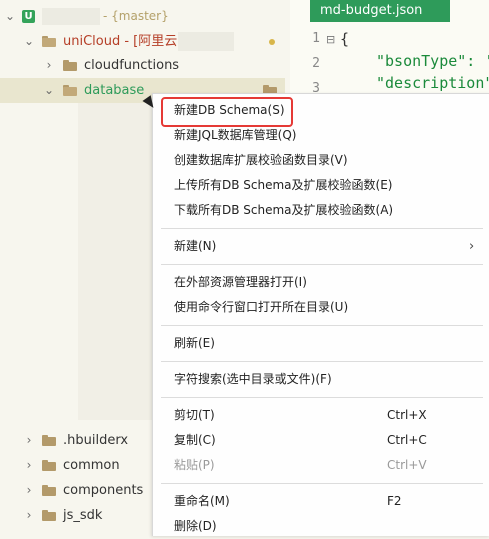 This screenshot has height=539, width=489. What do you see at coordinates (407, 415) in the screenshot?
I see `shortcut-label: Ctrl+X` at bounding box center [407, 415].